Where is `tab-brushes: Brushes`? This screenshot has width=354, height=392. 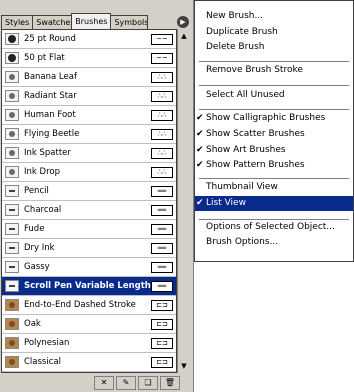 tab-brushes: Brushes is located at coordinates (91, 21).